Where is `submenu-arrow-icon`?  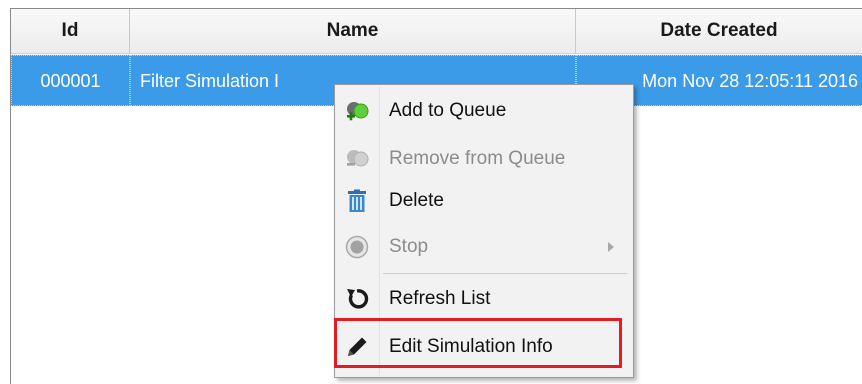
submenu-arrow-icon is located at coordinates (611, 247).